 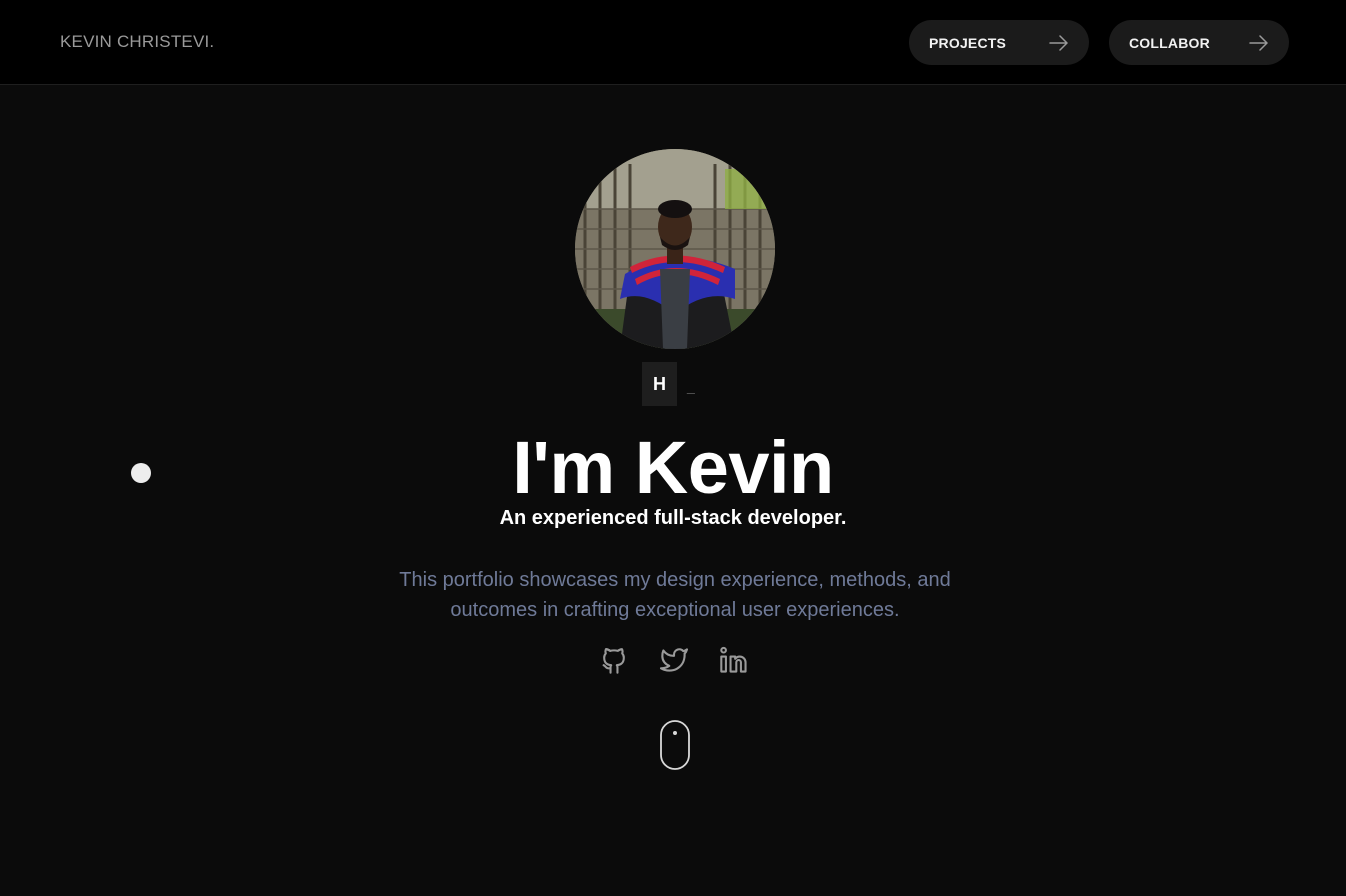 What do you see at coordinates (675, 745) in the screenshot?
I see `mouse-scroll-icon` at bounding box center [675, 745].